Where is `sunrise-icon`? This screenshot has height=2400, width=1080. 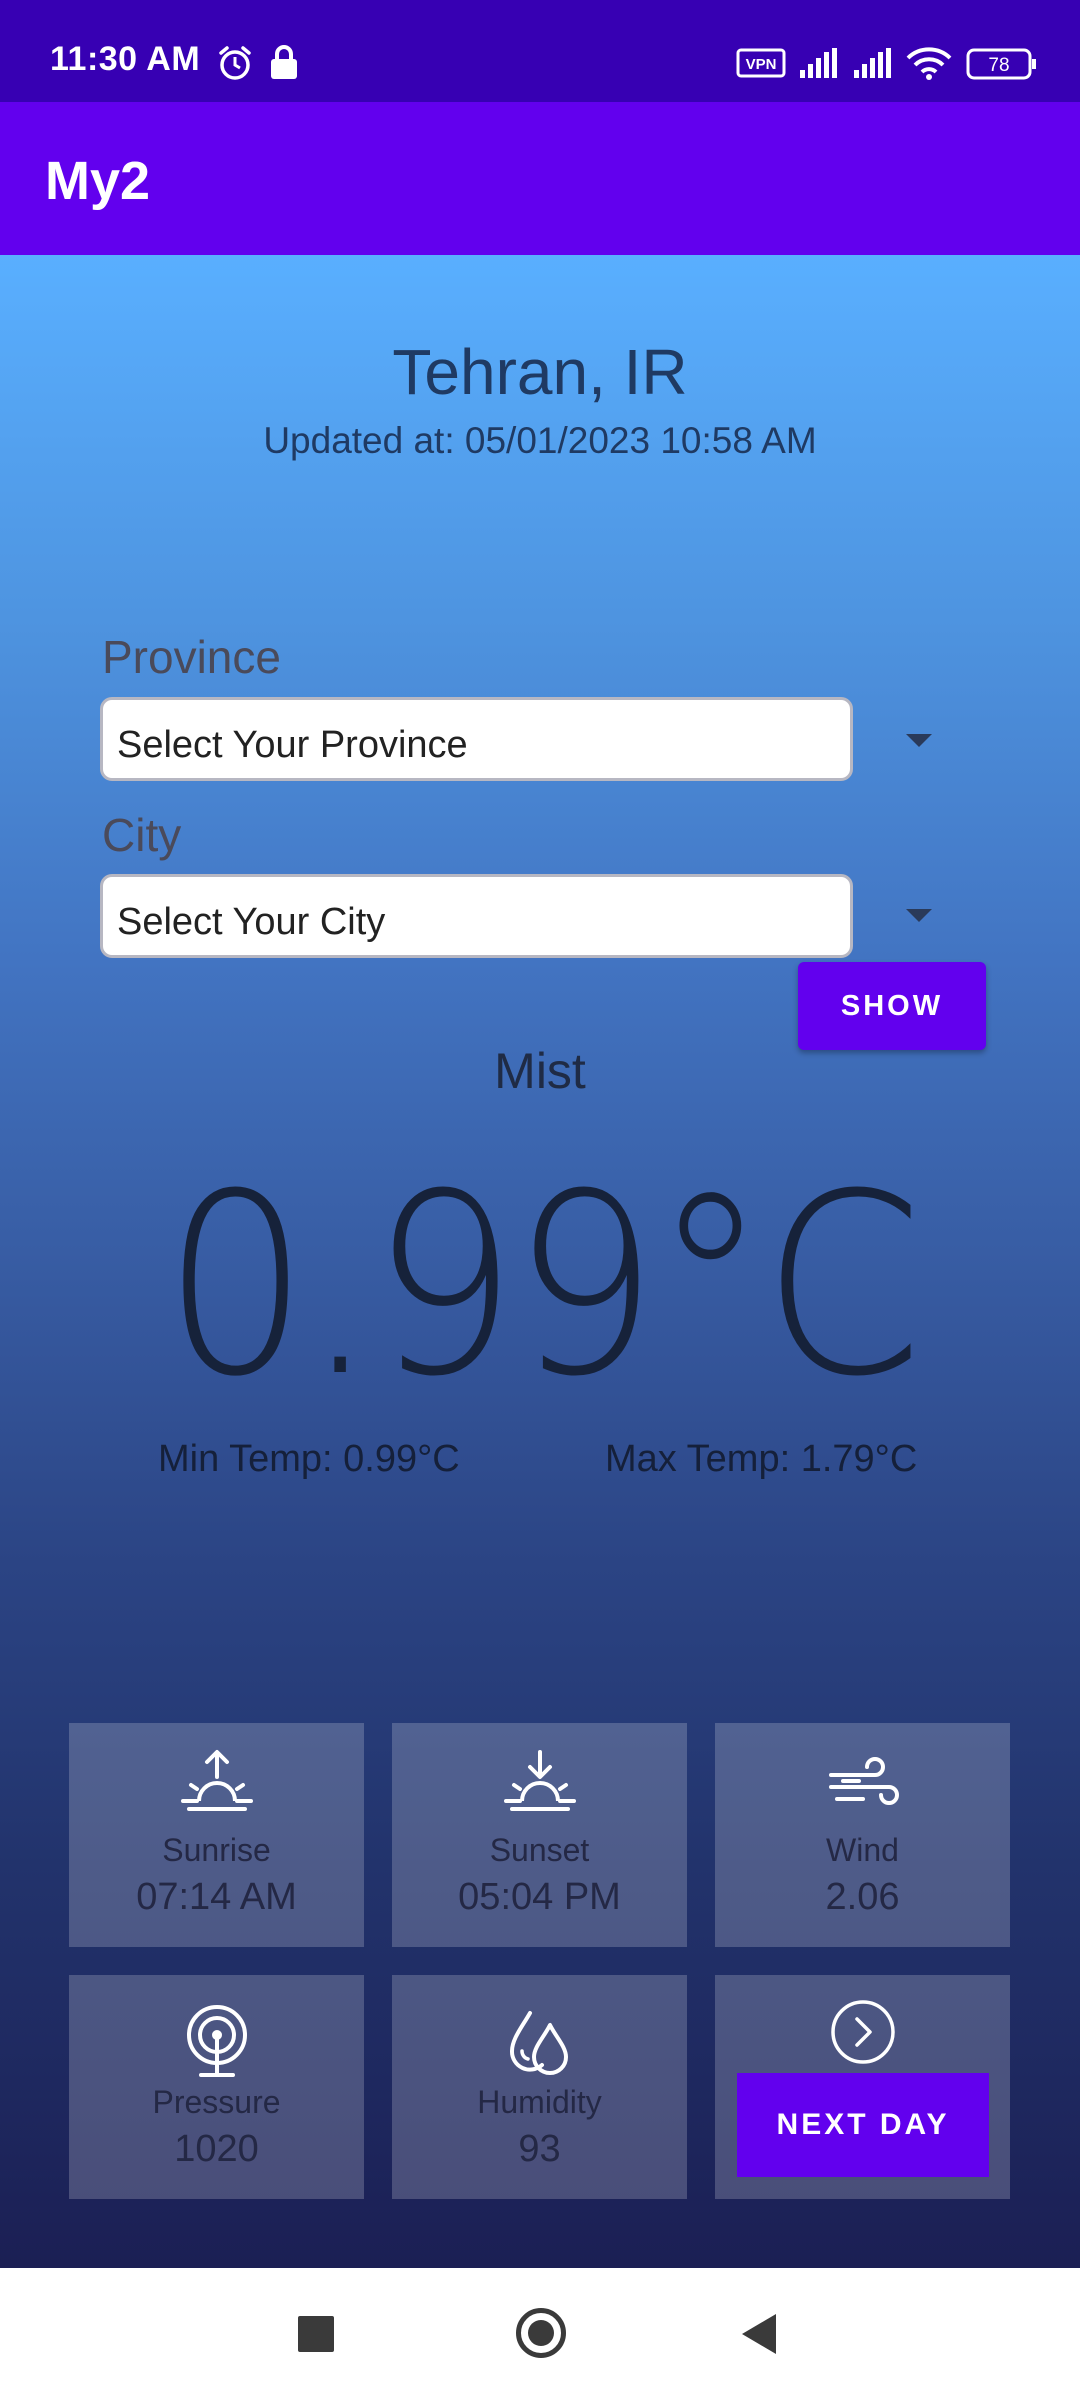
sunrise-icon is located at coordinates (216, 1789).